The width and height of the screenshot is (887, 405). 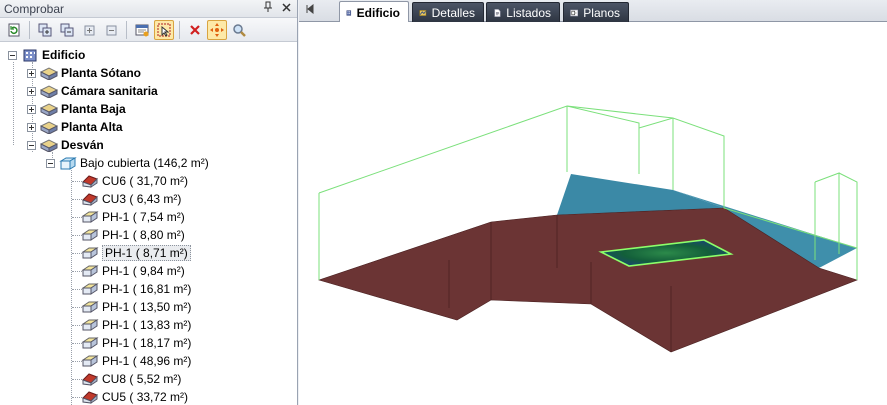 I want to click on collapse-icon, so click(x=111, y=30).